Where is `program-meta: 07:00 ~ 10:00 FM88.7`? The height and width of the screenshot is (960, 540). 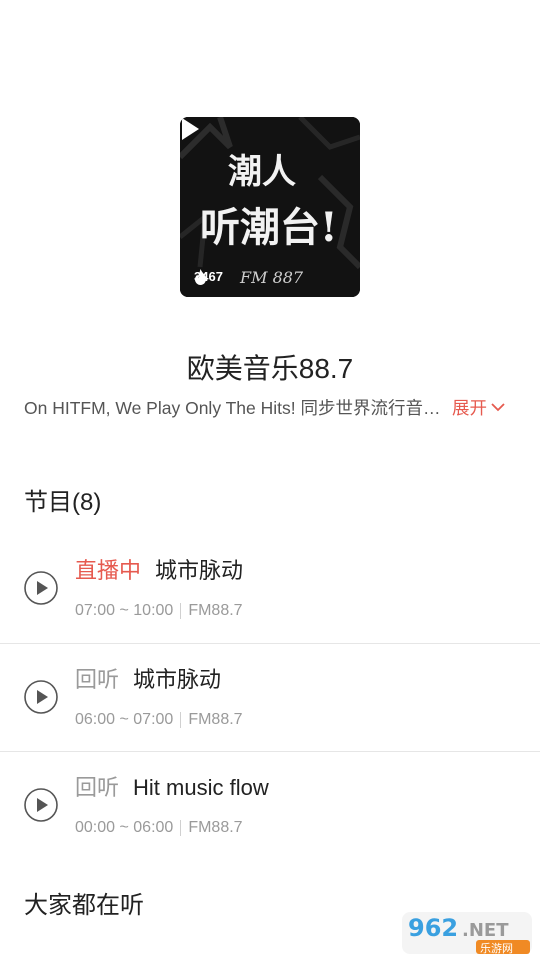 program-meta: 07:00 ~ 10:00 FM88.7 is located at coordinates (159, 611).